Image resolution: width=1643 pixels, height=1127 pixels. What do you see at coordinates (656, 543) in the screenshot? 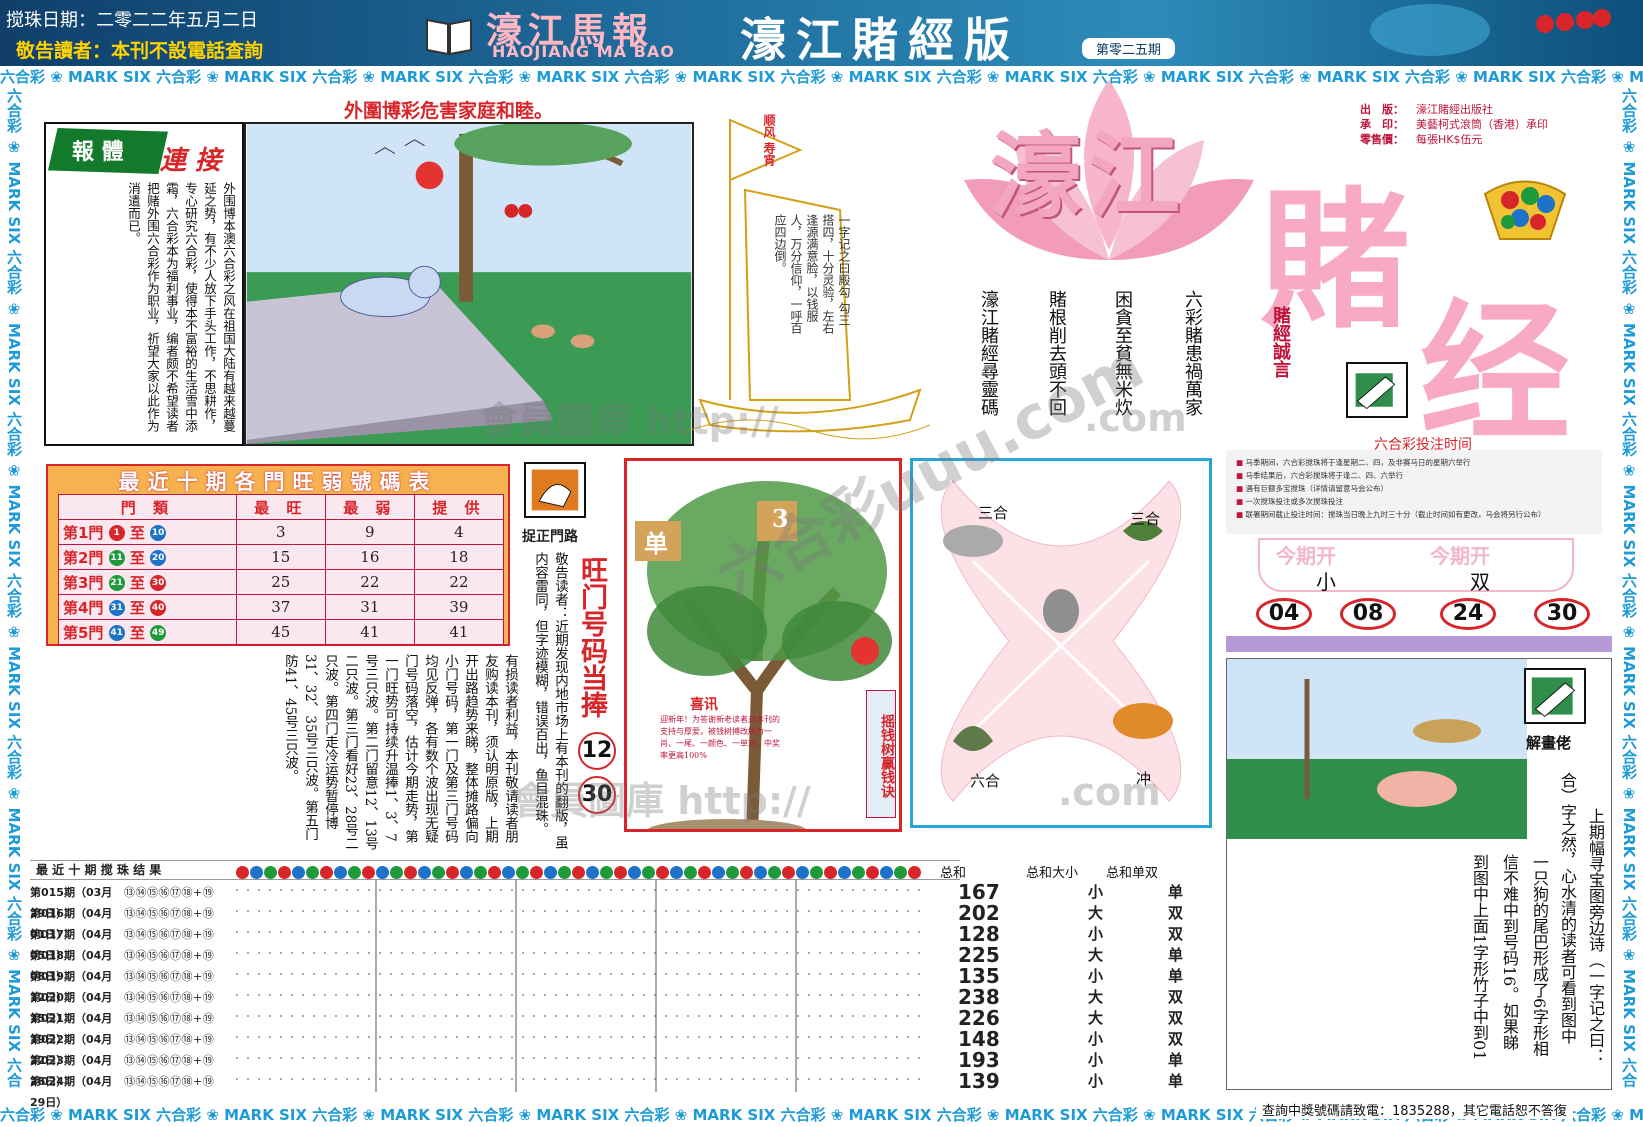
I see `tree-tag-single: 单` at bounding box center [656, 543].